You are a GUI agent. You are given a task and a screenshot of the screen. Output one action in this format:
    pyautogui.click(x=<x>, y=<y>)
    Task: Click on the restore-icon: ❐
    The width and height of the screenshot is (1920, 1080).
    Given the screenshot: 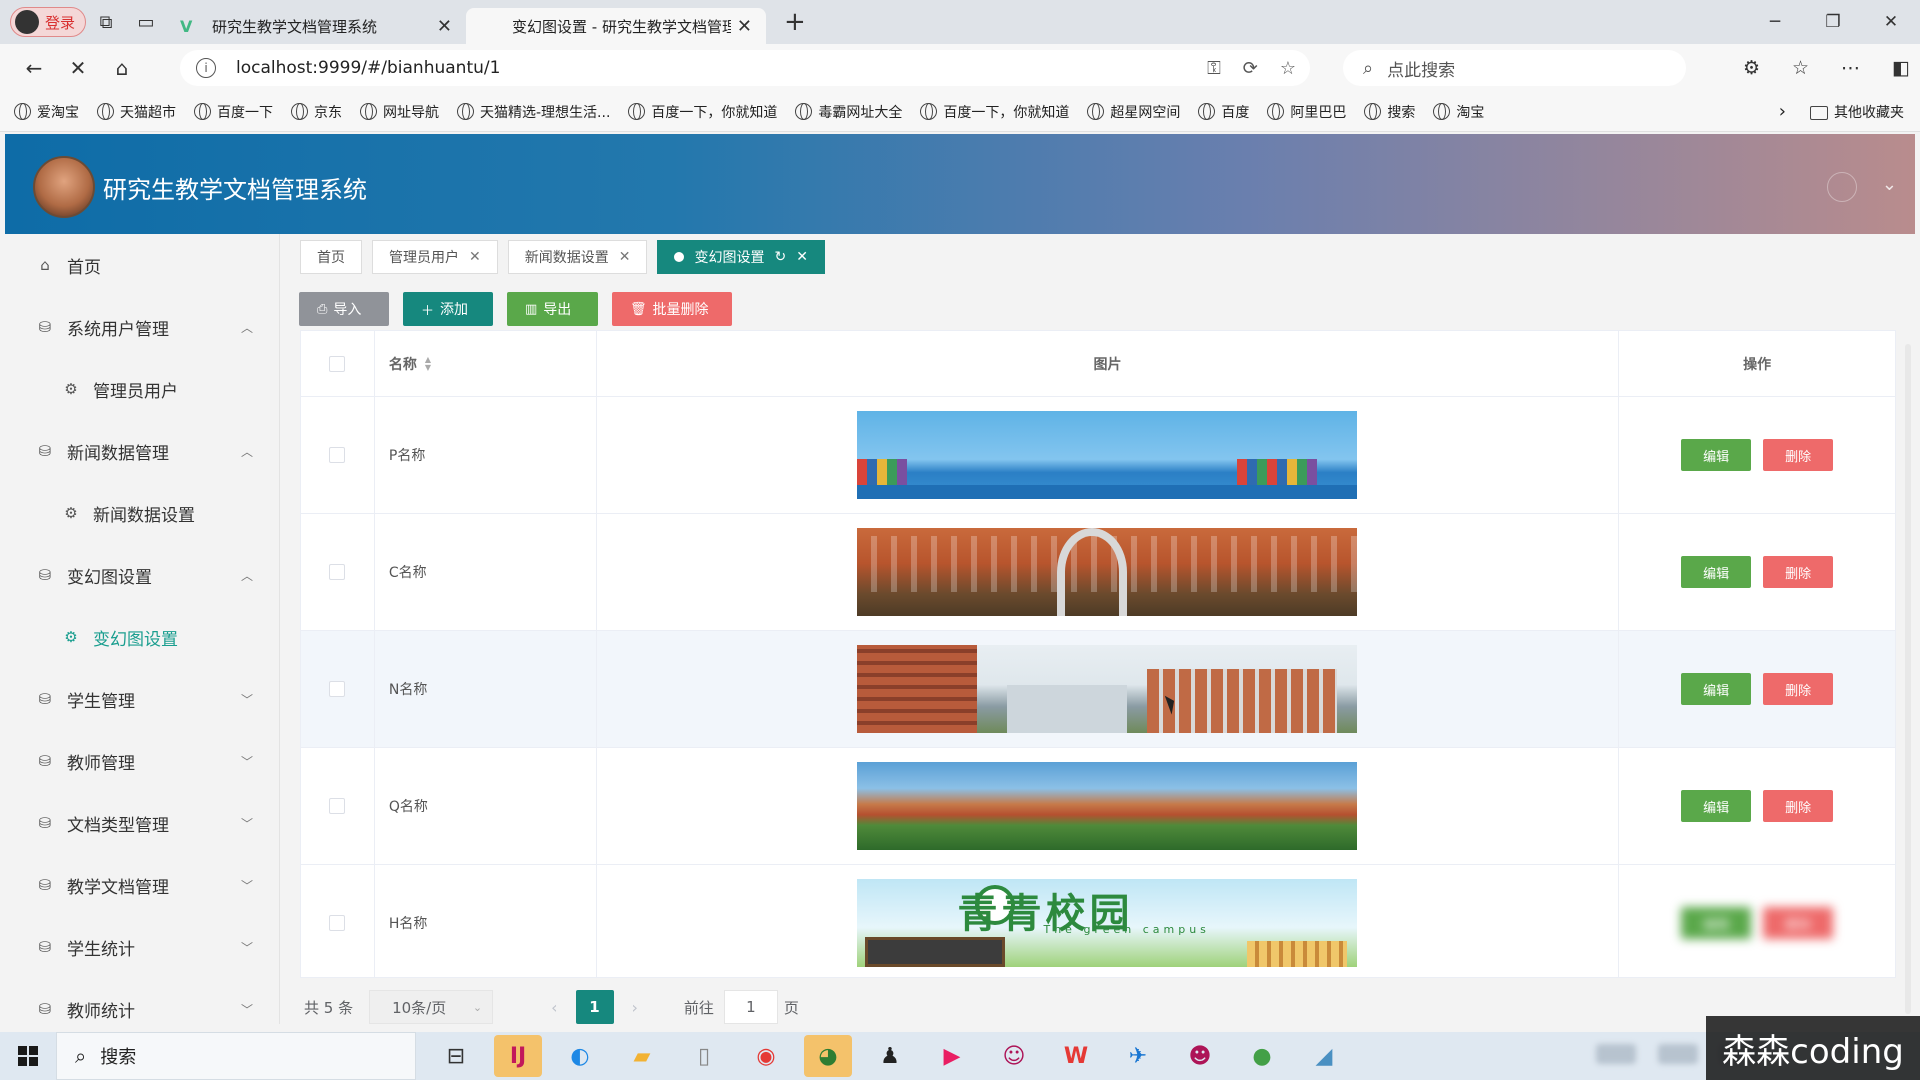 What is the action you would take?
    pyautogui.click(x=1833, y=22)
    